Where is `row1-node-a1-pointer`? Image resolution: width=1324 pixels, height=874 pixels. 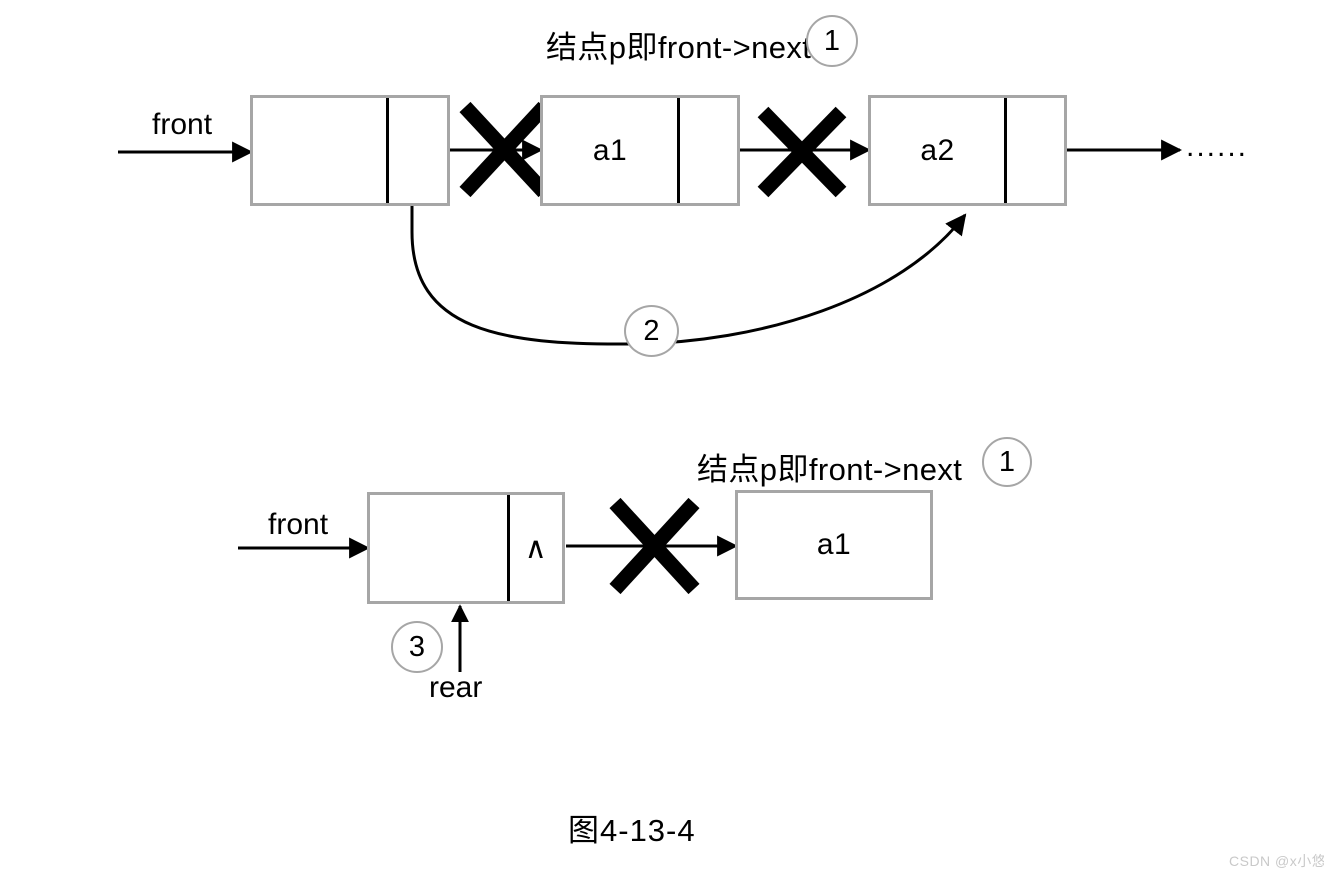
row1-node-a1-pointer is located at coordinates (708, 150).